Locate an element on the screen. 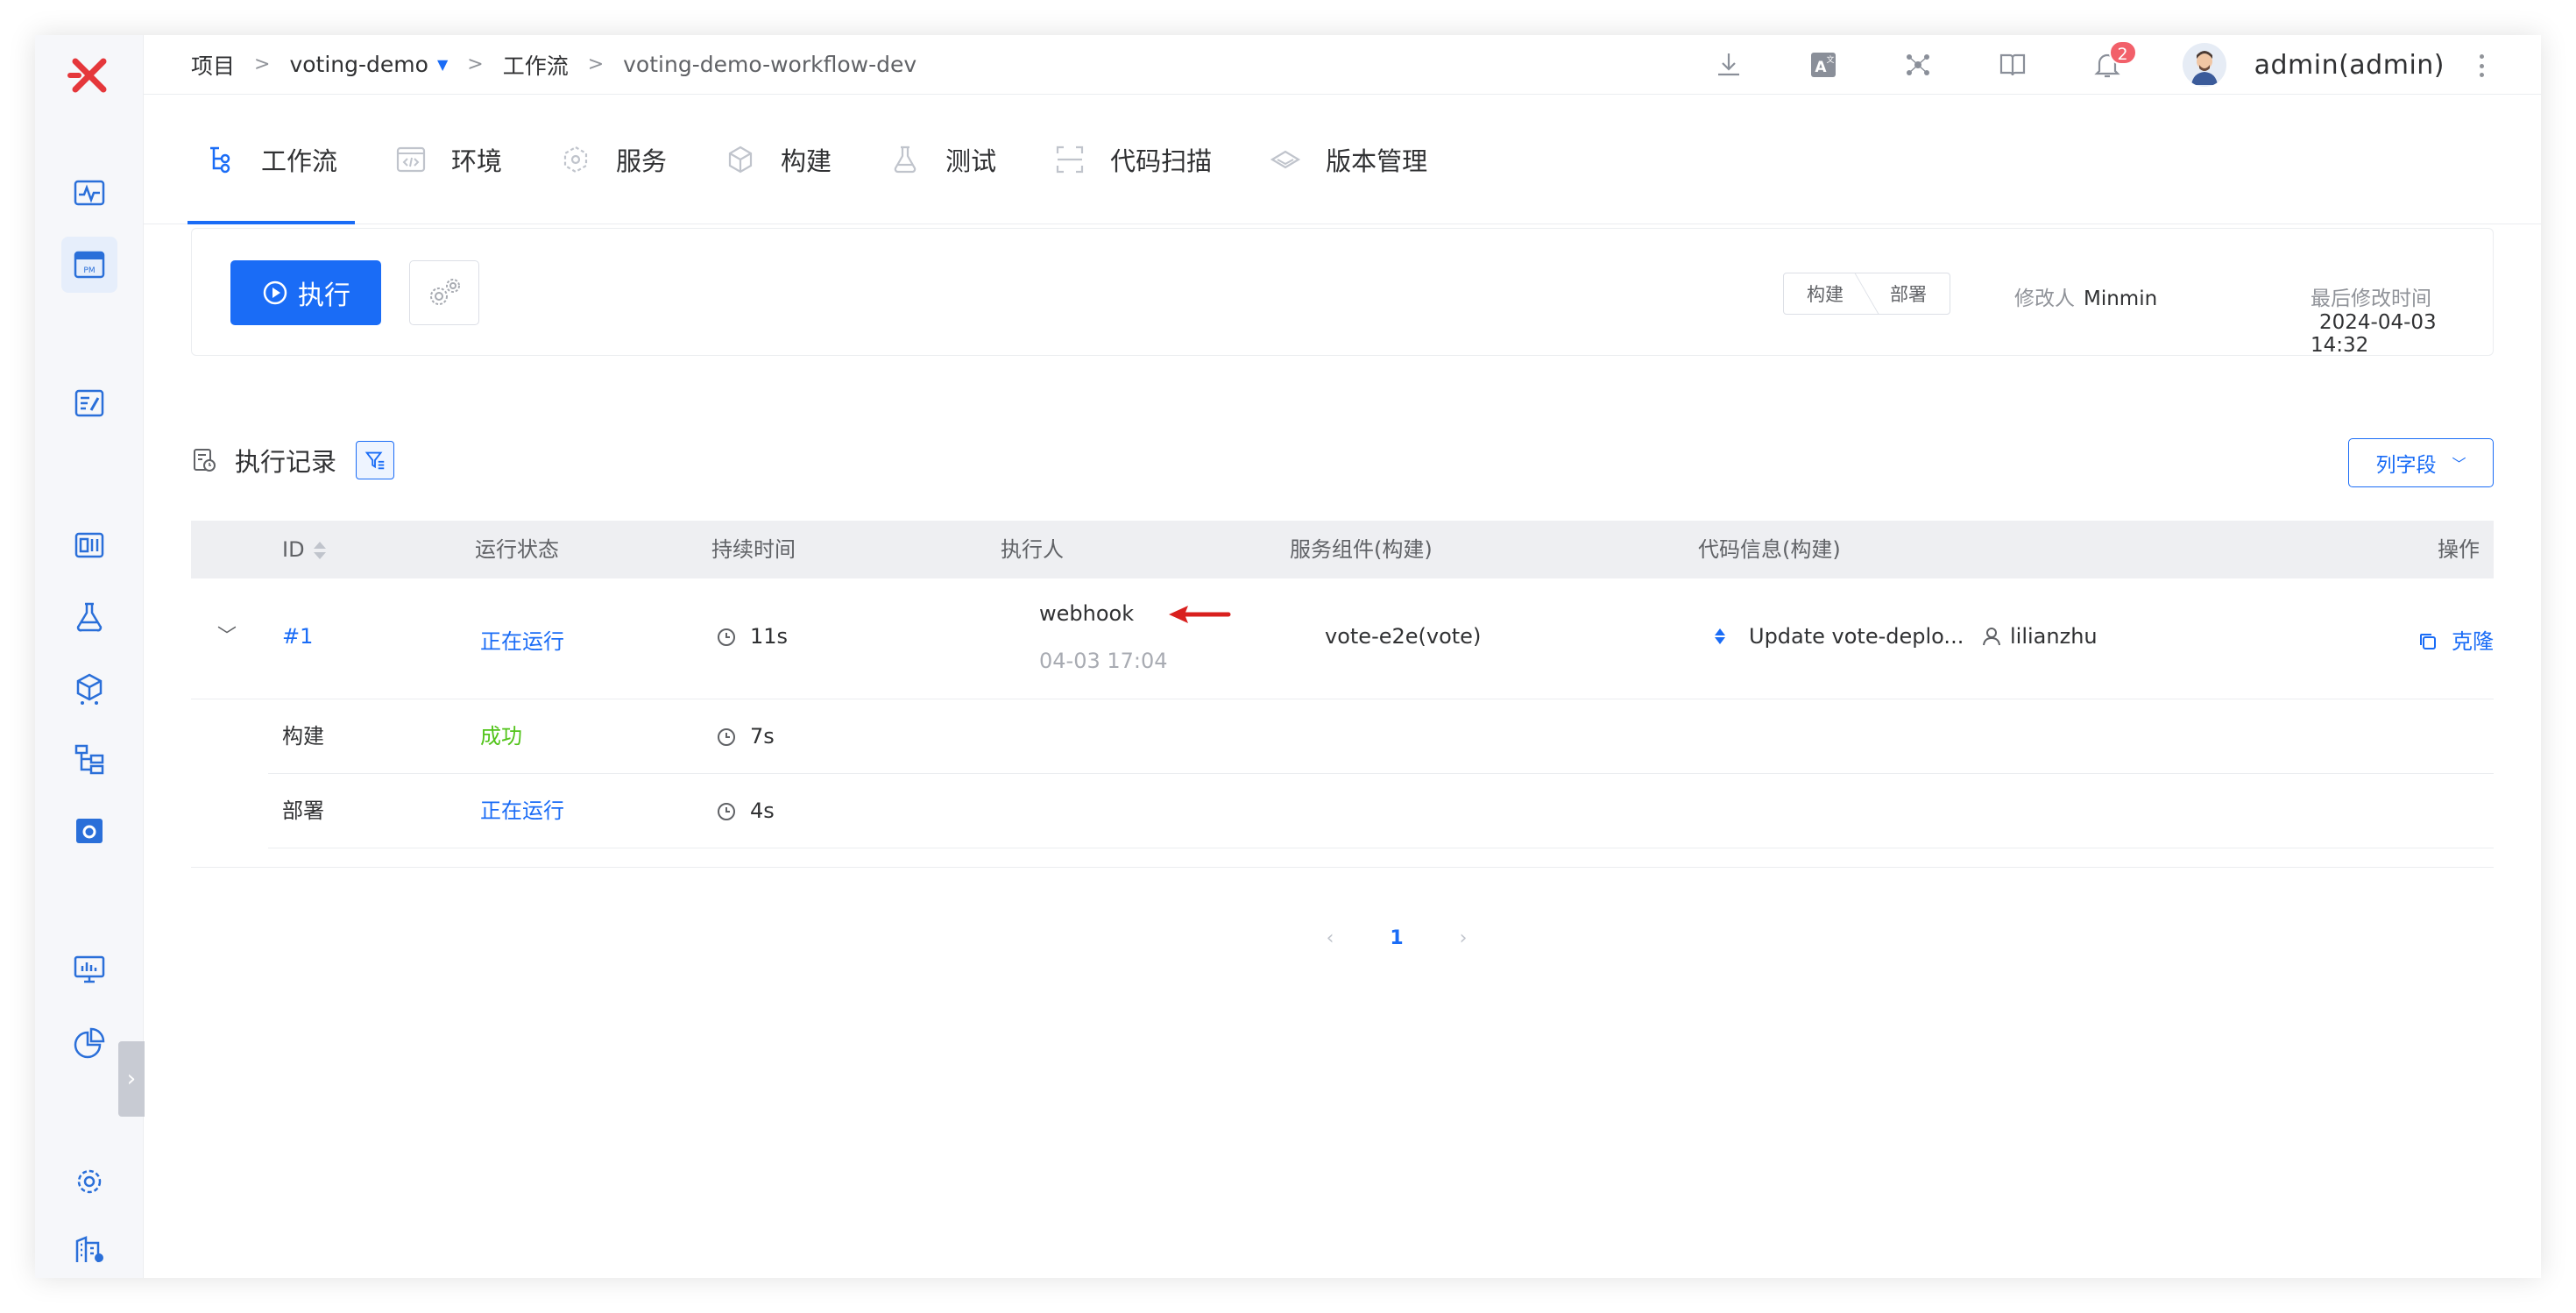  gears-icon is located at coordinates (445, 292).